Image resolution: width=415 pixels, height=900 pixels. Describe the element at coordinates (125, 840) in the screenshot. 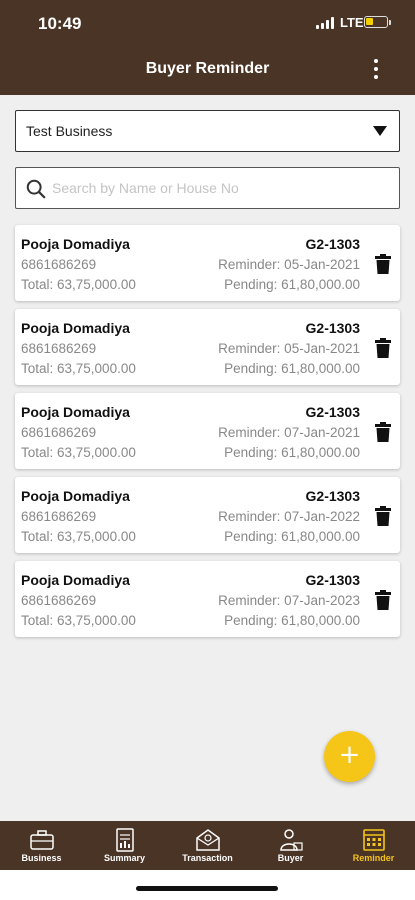

I see `summary-icon` at that location.